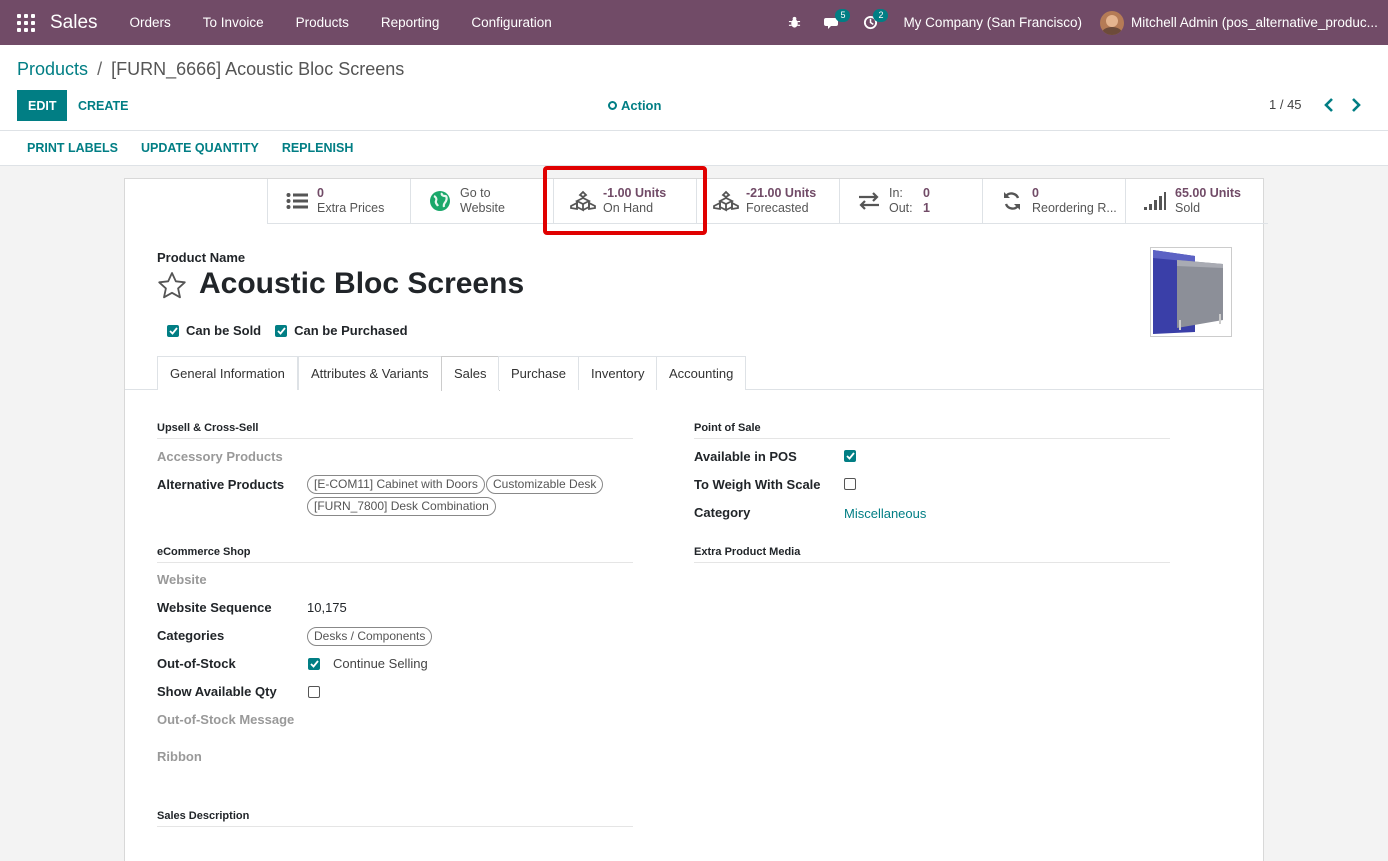  Describe the element at coordinates (172, 286) in the screenshot. I see `star-icon` at that location.